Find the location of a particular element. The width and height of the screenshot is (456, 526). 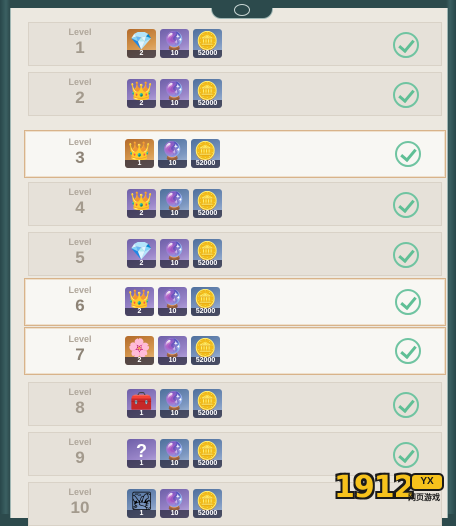

level-number: 7 is located at coordinates (80, 354).